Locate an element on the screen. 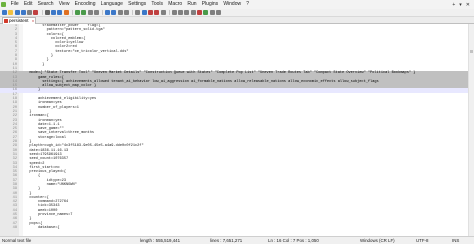 Image resolution: width=474 pixels, height=244 pixels. window-controls: + ▾ ✕ is located at coordinates (463, 5).